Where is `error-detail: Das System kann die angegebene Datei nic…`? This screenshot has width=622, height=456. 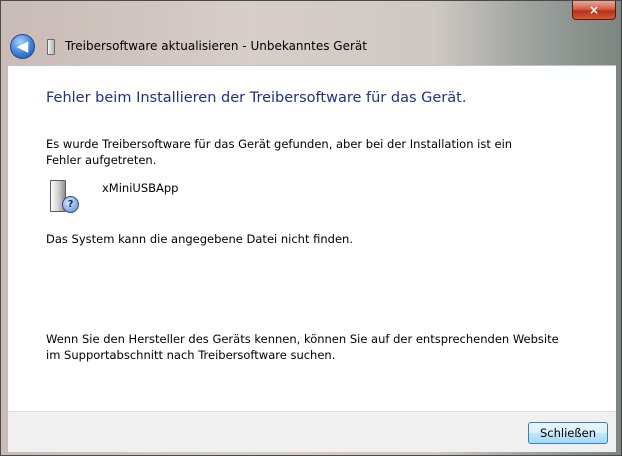
error-detail: Das System kann die angegebene Datei nic… is located at coordinates (199, 239).